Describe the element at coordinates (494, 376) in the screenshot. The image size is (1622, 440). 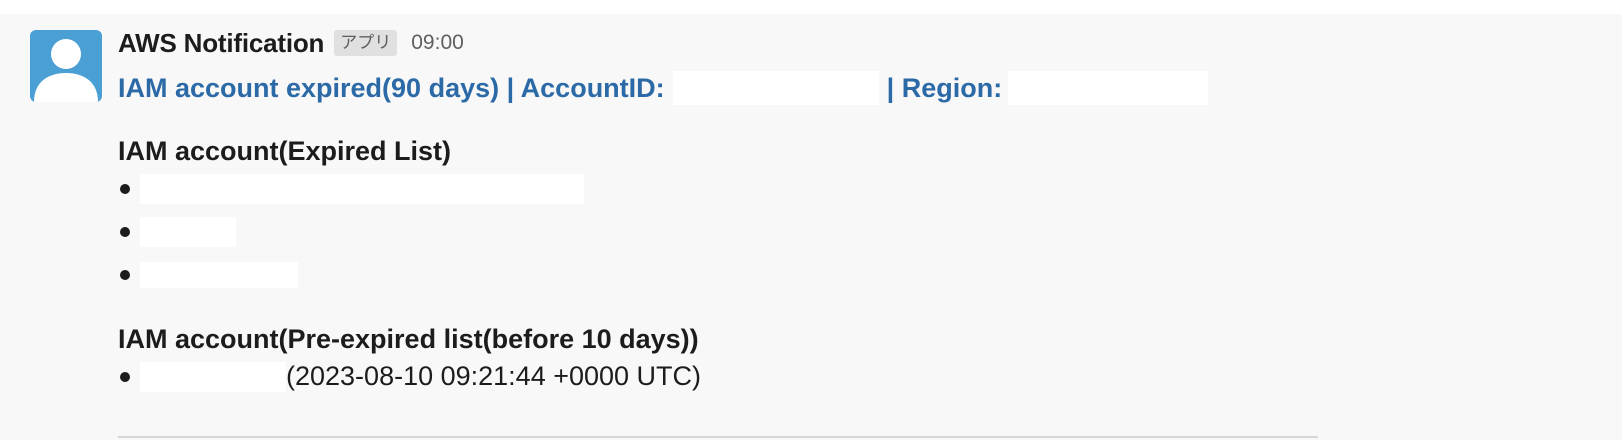
I see `expiry-datetime: (2023-08-10 09:21:44 +0000 UTC)` at that location.